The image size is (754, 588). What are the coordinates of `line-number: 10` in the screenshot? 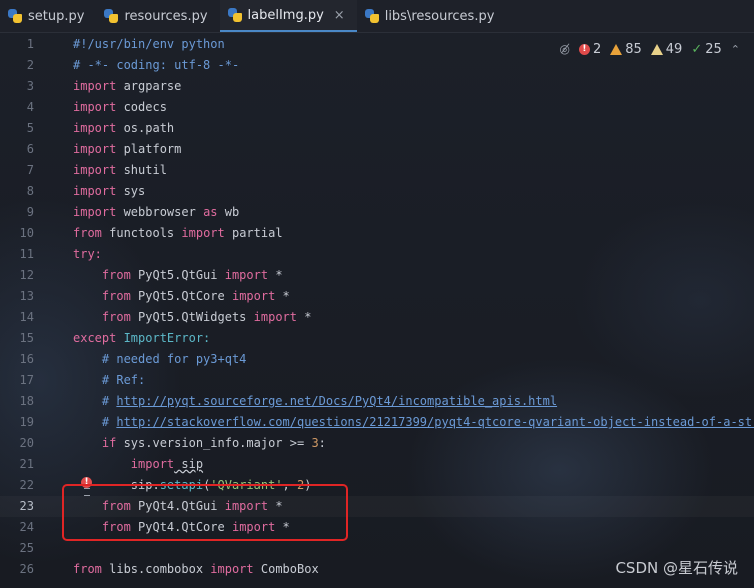 It's located at (26, 233).